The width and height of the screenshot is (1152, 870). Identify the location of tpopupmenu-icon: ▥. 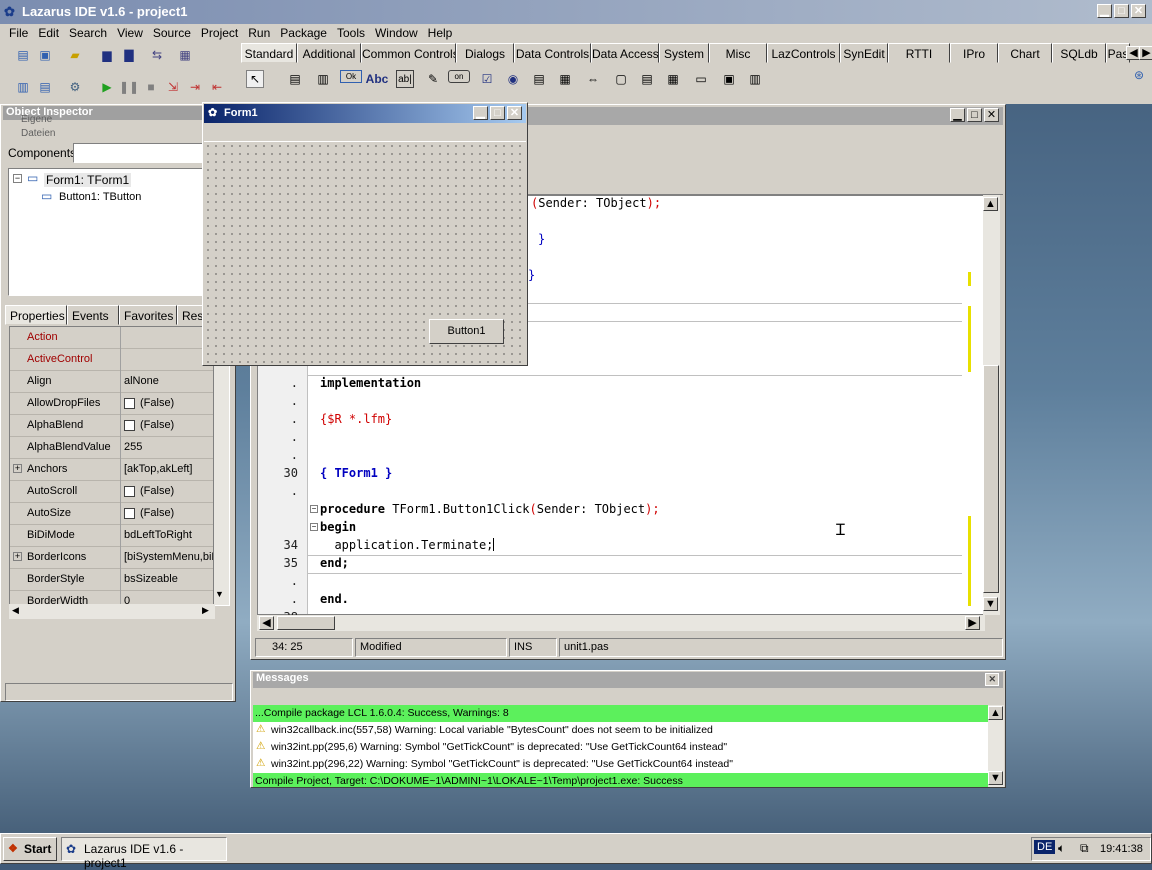
(323, 79).